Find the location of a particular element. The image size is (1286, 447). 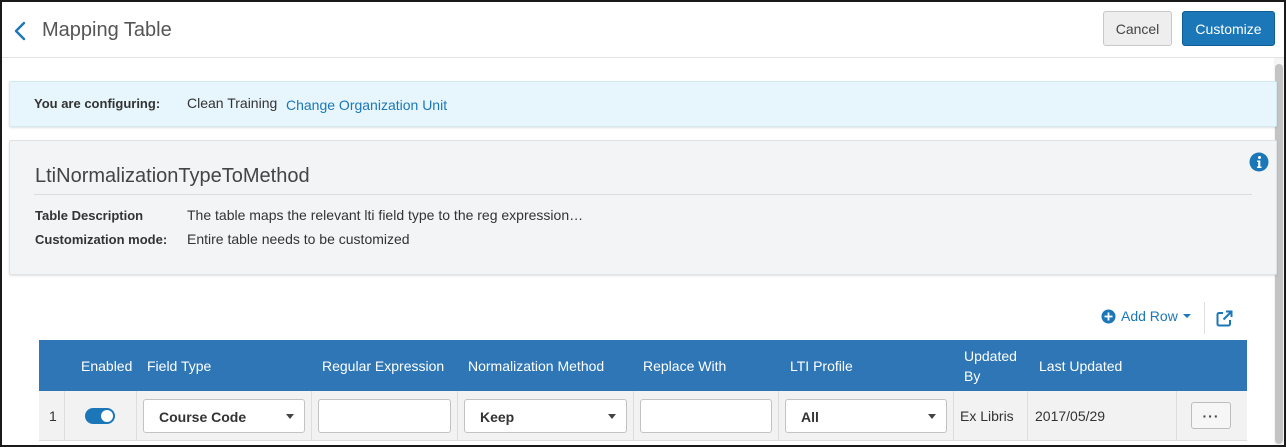

chevron-left-icon is located at coordinates (21, 31).